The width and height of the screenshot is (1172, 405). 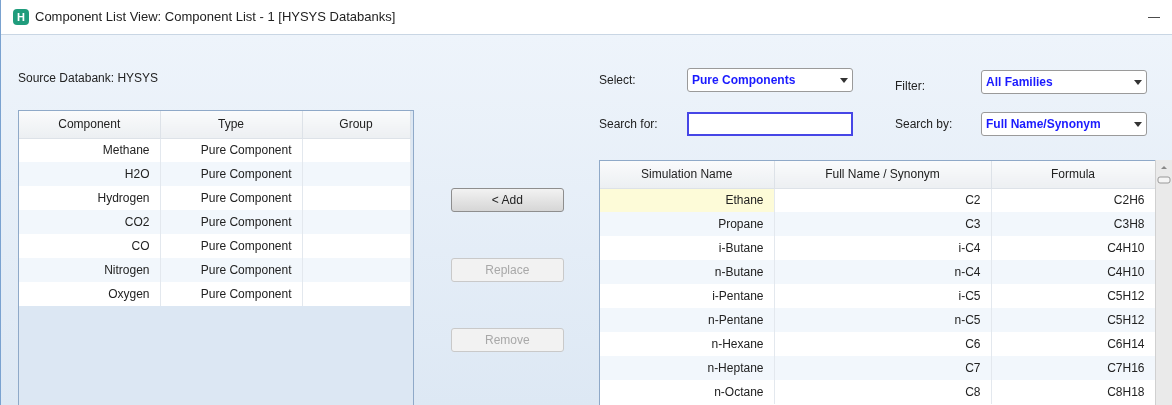 I want to click on table-cell: C2, so click(x=882, y=200).